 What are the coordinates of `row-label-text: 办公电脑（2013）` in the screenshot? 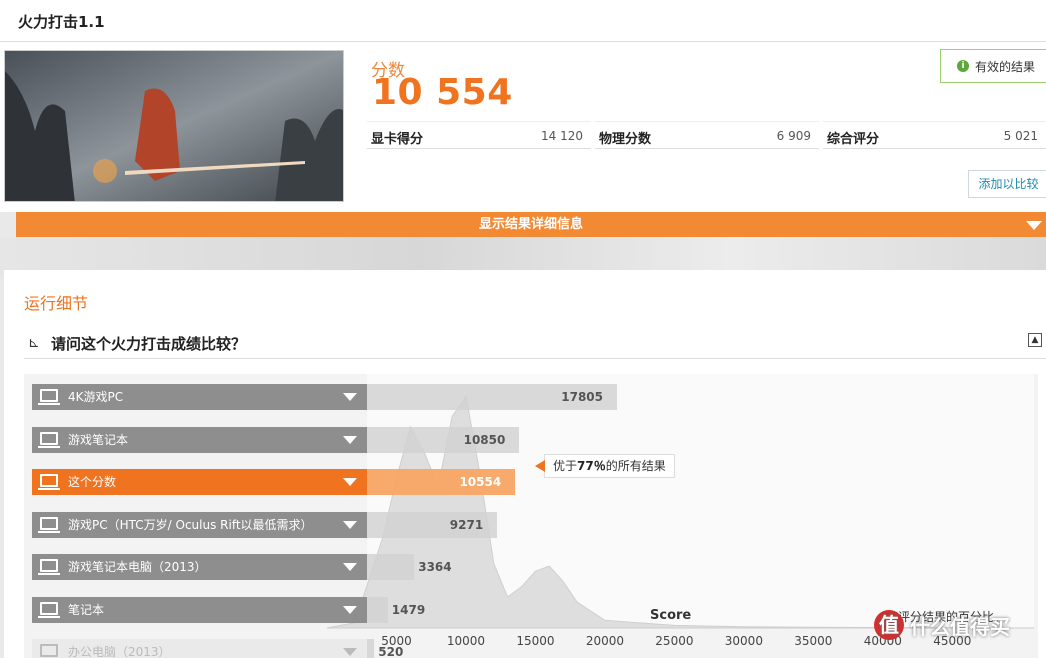 It's located at (119, 651).